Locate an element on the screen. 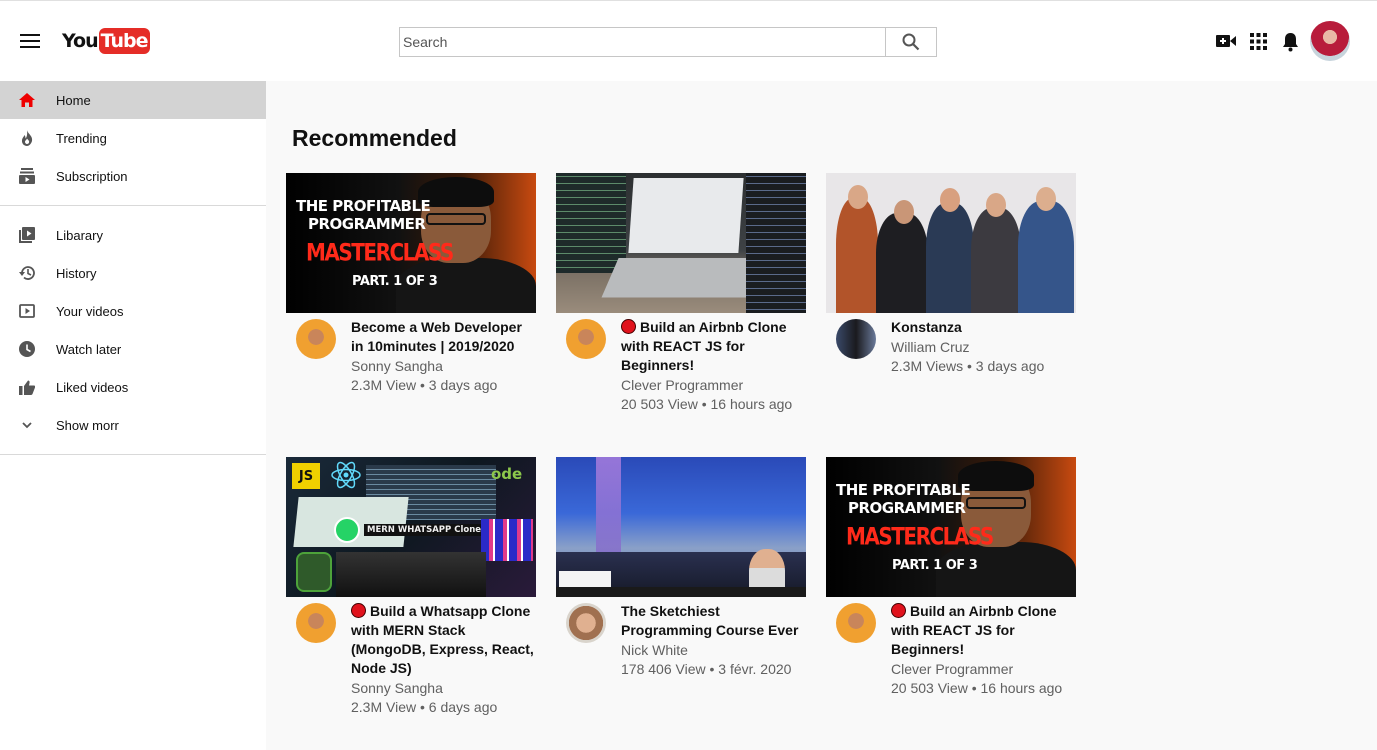 This screenshot has height=750, width=1377. search-bar is located at coordinates (668, 42).